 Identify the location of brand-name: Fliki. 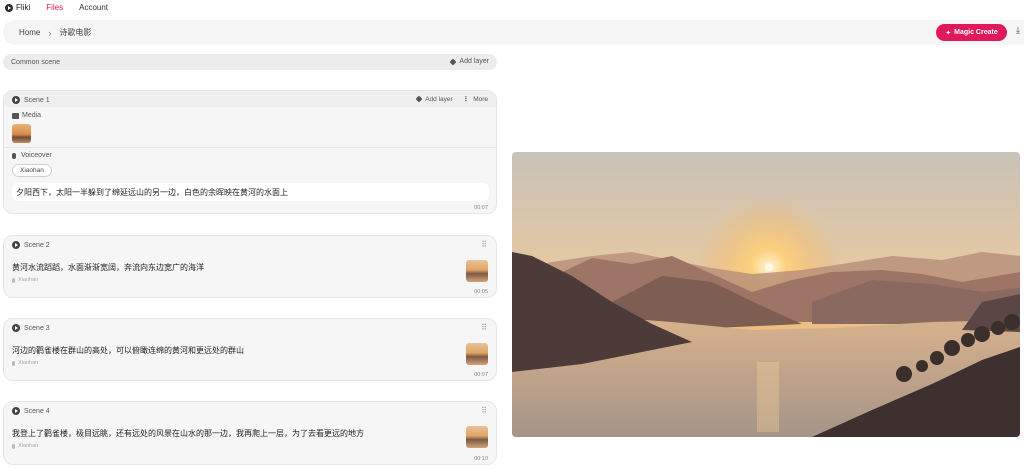
(23, 7).